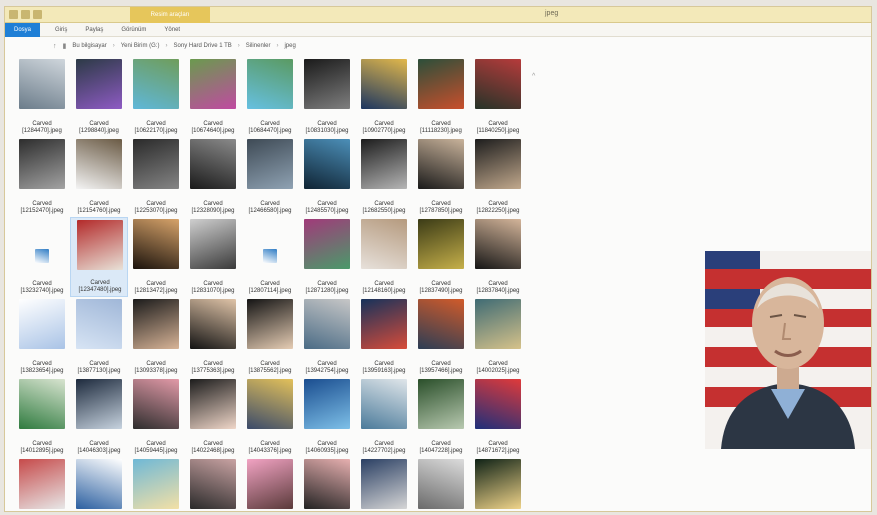 The width and height of the screenshot is (877, 515). What do you see at coordinates (498, 417) in the screenshot?
I see `file-tile: Carved [14871672].jpeg` at bounding box center [498, 417].